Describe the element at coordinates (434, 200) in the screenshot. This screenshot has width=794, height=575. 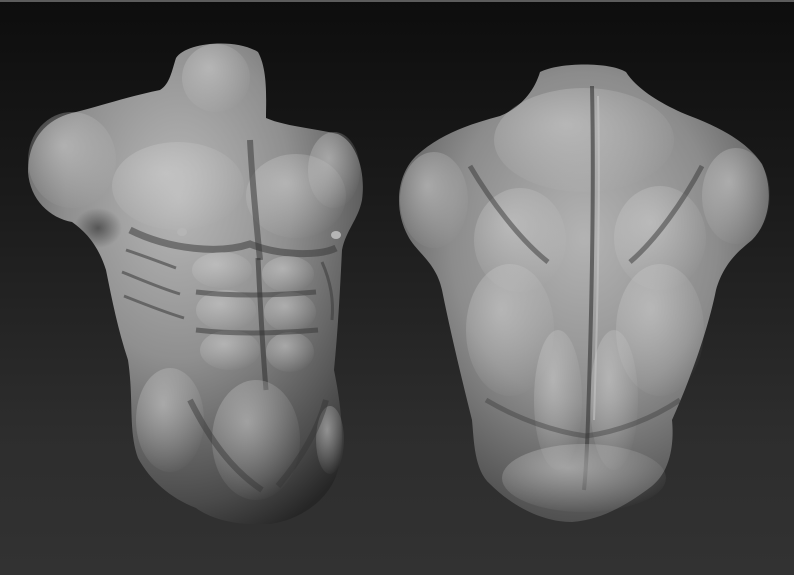
I see `rear-deltoid-left` at that location.